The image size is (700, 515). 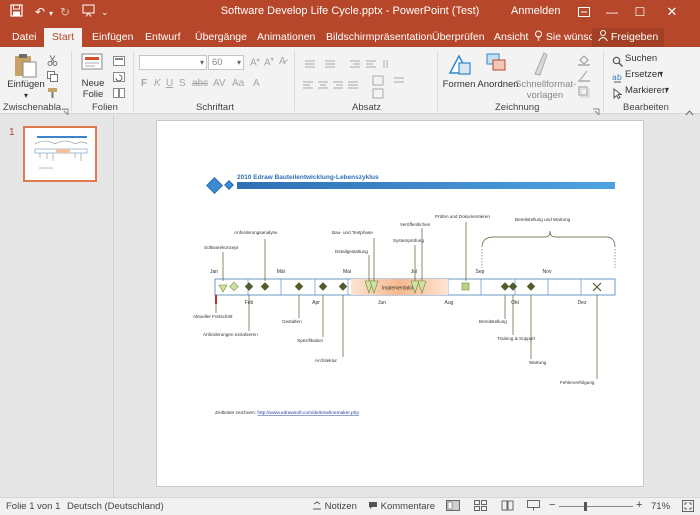 I want to click on language-indicator: Deutsch (Deutschland), so click(x=115, y=506).